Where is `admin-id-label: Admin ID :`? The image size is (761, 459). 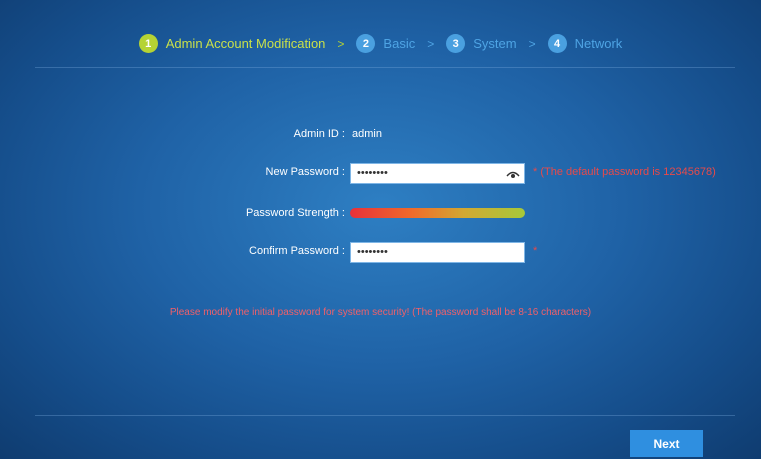
admin-id-label: Admin ID : is located at coordinates (319, 134).